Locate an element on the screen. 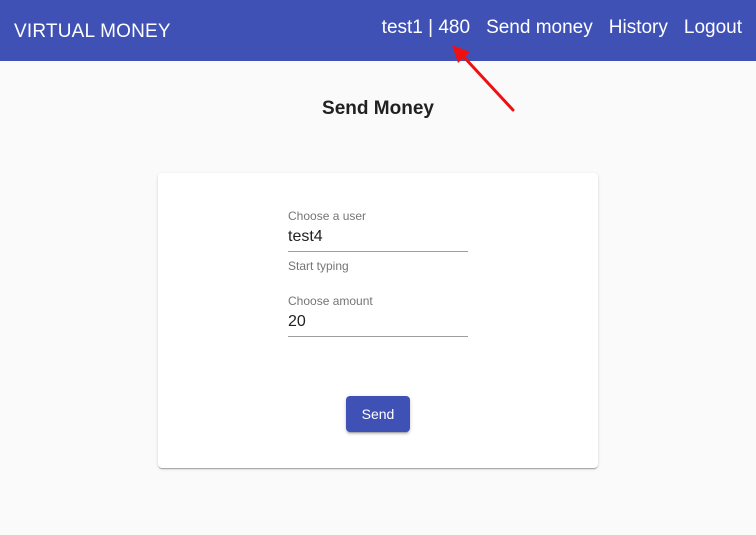 This screenshot has height=535, width=756. user-input is located at coordinates (378, 239).